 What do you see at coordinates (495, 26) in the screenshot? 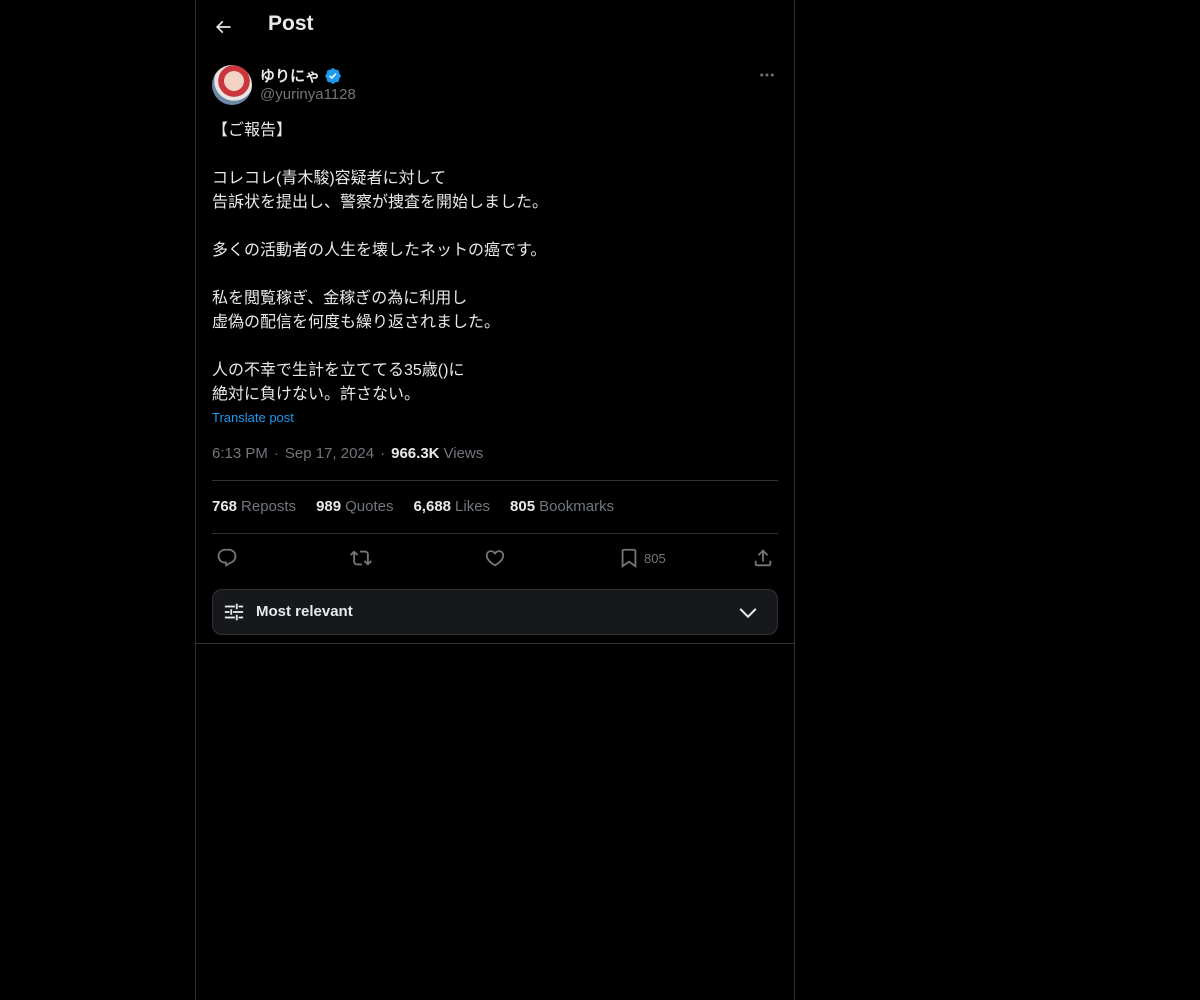
I see `page-header: Post` at bounding box center [495, 26].